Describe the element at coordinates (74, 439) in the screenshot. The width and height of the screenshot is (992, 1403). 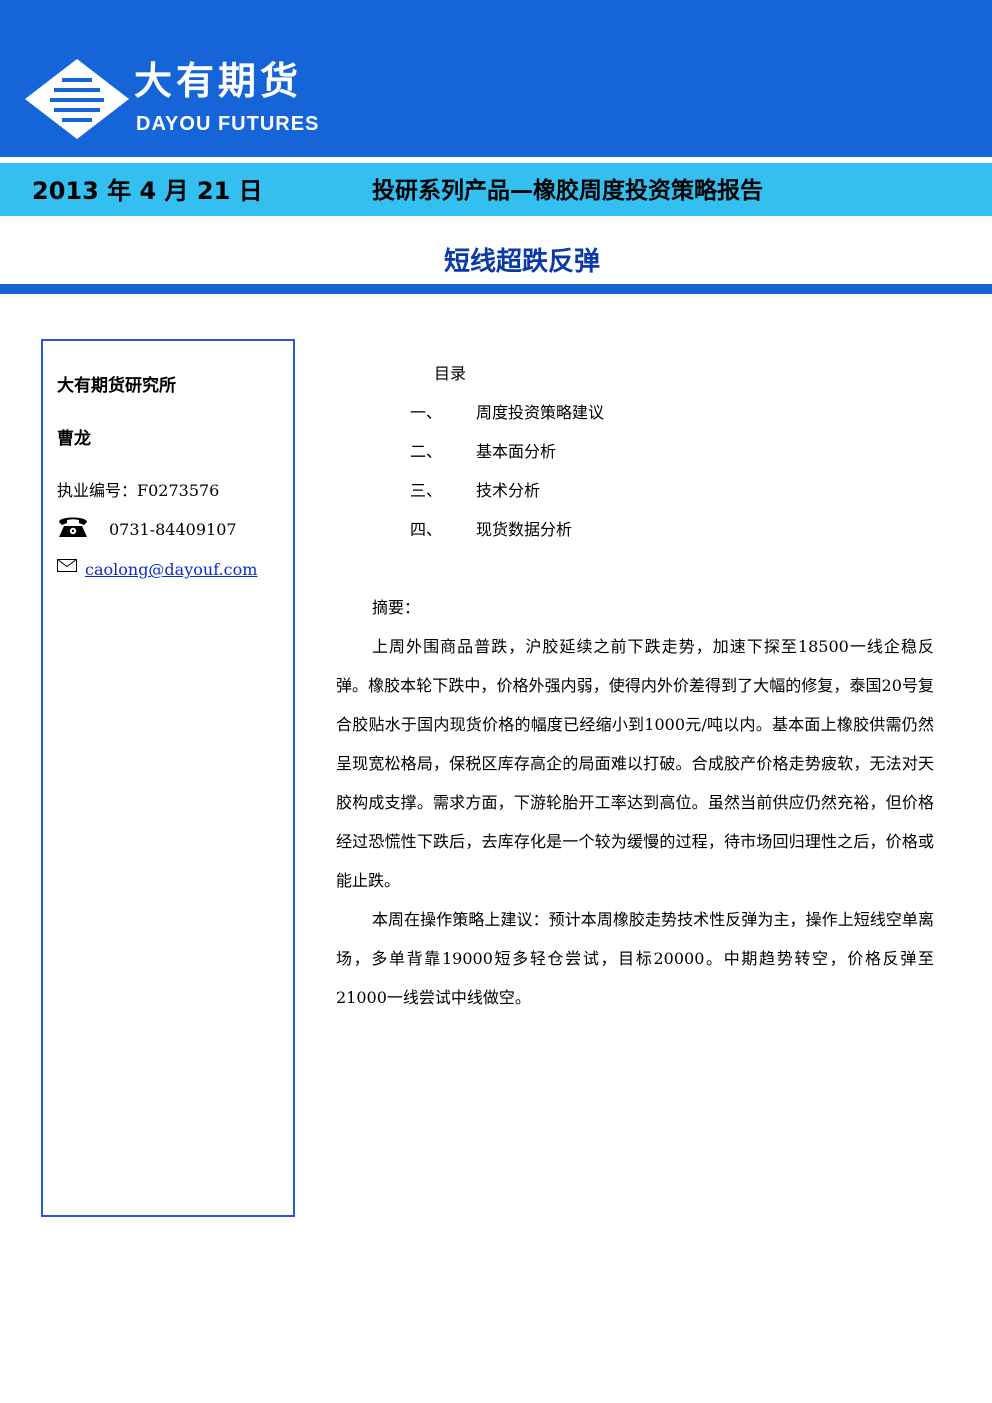
I see `author-name: 曹龙` at that location.